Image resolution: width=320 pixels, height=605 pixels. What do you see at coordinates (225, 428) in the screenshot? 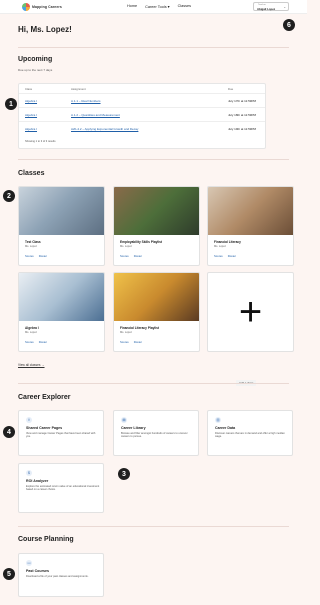
I see `tool-title: Career Data` at bounding box center [225, 428].